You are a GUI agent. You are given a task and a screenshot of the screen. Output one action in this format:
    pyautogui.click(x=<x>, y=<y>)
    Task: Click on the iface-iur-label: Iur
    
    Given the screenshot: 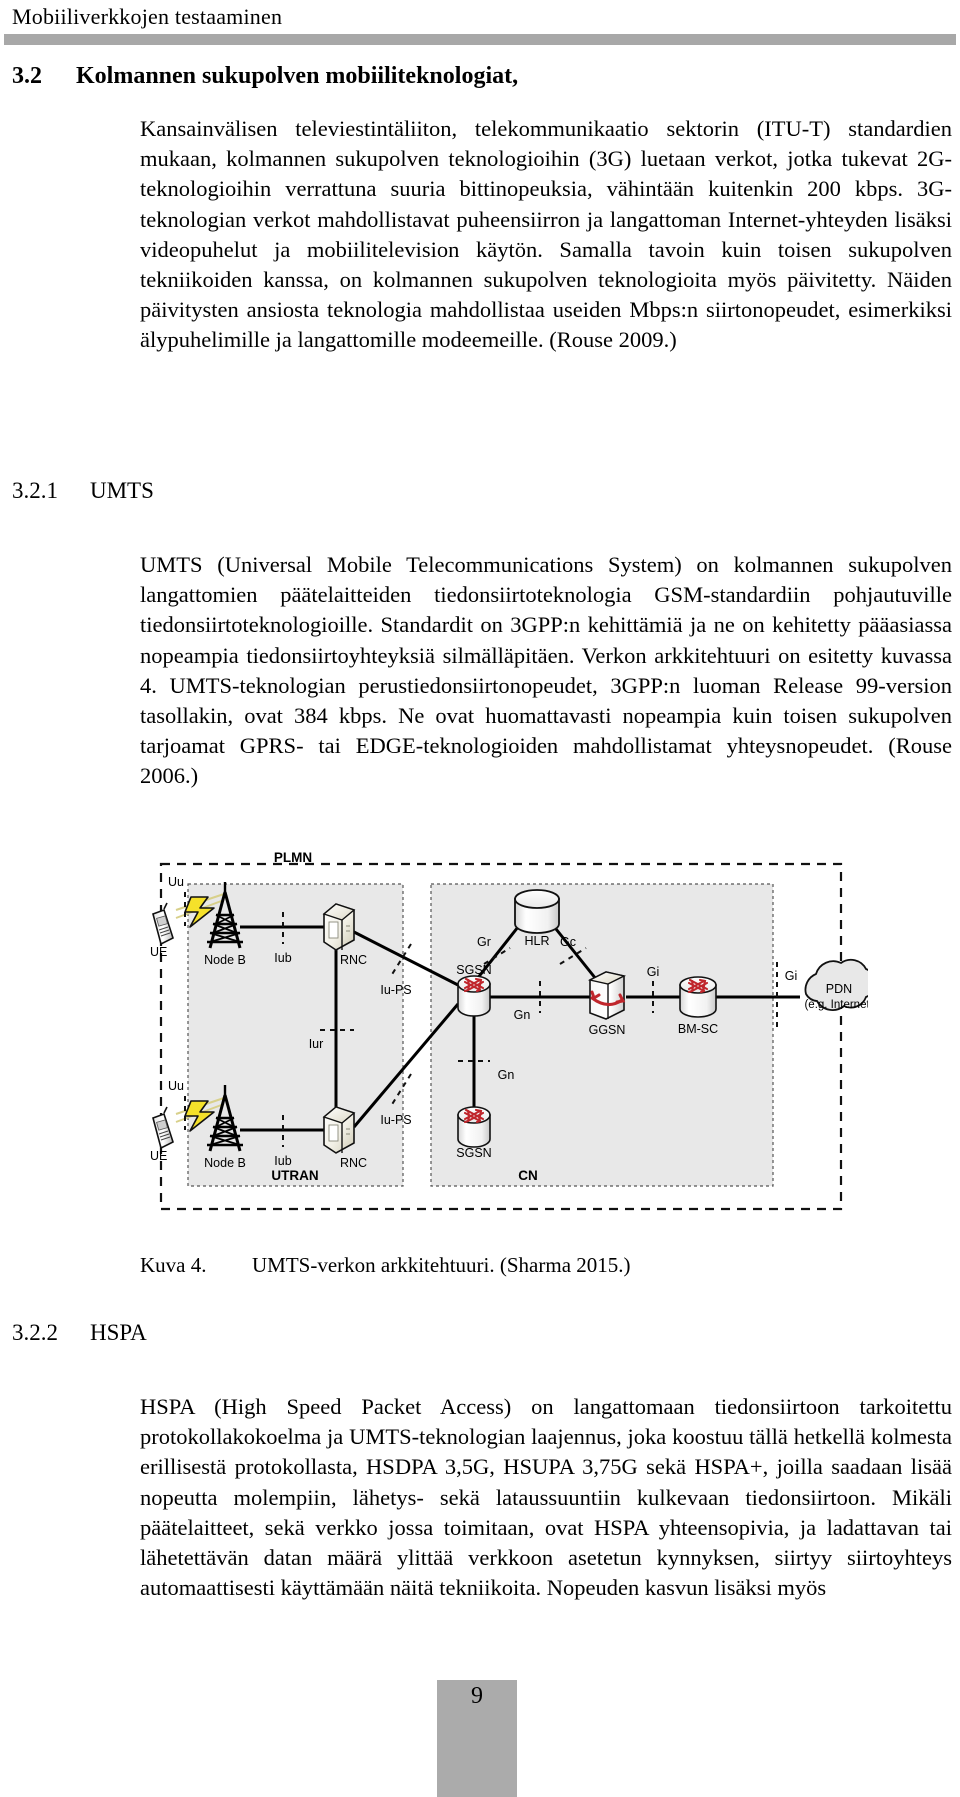 What is the action you would take?
    pyautogui.click(x=316, y=1044)
    